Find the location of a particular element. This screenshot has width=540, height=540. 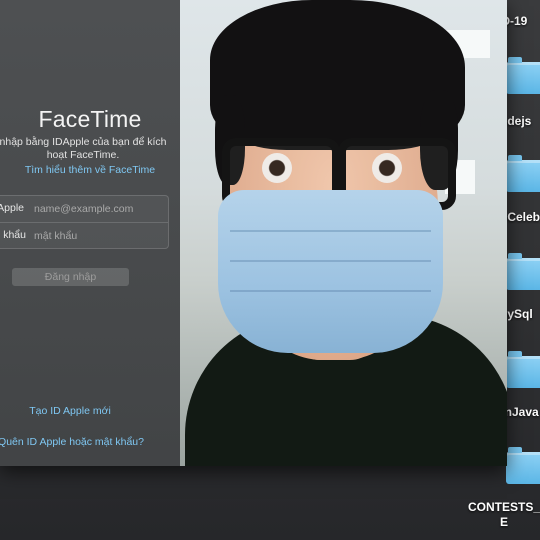

password-label: khẩu is located at coordinates (14, 235).